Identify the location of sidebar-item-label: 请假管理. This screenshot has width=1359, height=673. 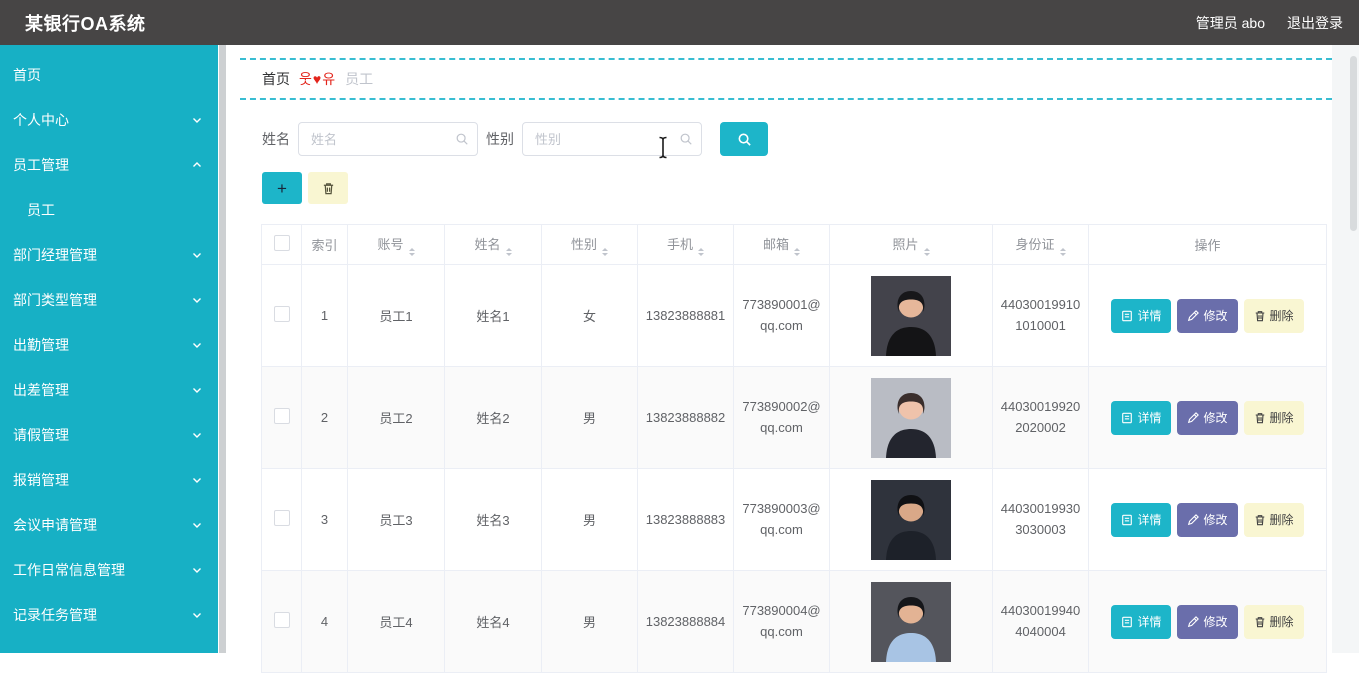
(41, 434).